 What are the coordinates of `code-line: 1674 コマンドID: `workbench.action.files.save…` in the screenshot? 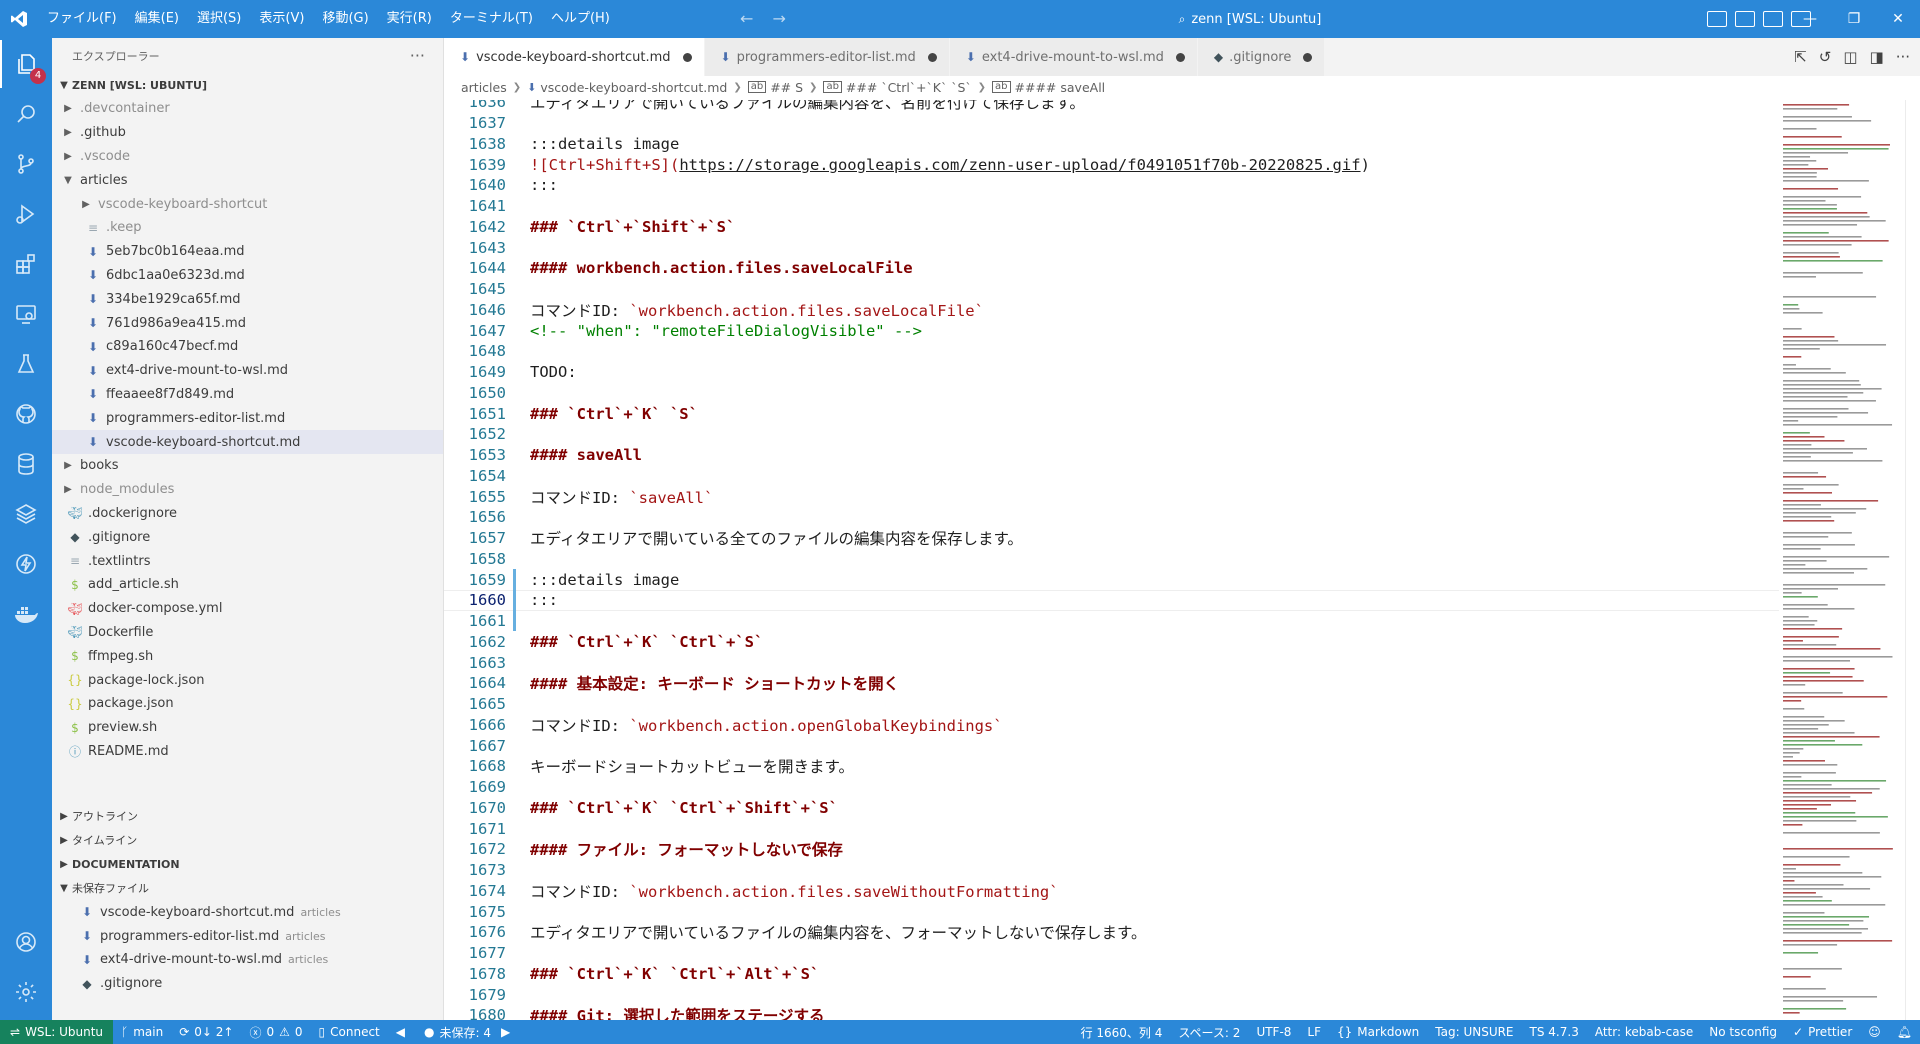 It's located at (1111, 891).